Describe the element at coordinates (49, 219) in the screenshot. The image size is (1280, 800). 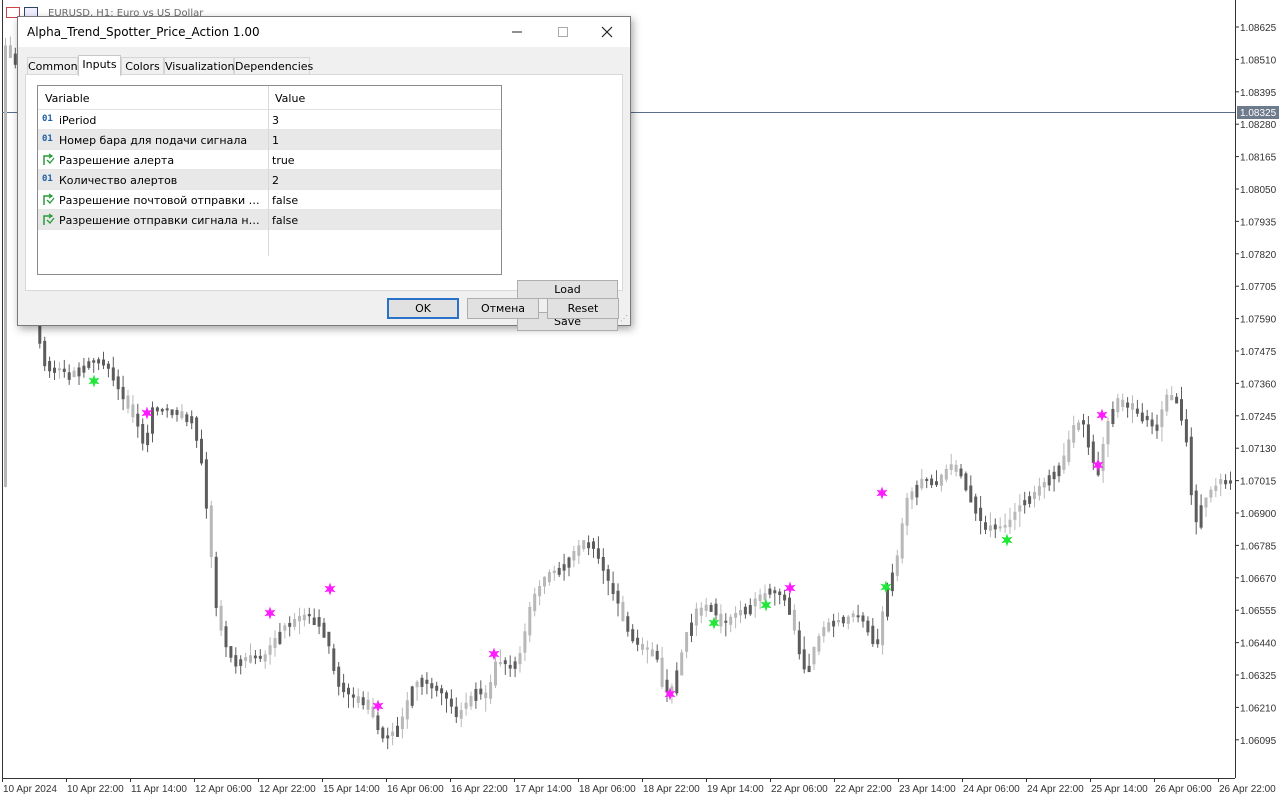
I see `bool-parameter-icon` at that location.